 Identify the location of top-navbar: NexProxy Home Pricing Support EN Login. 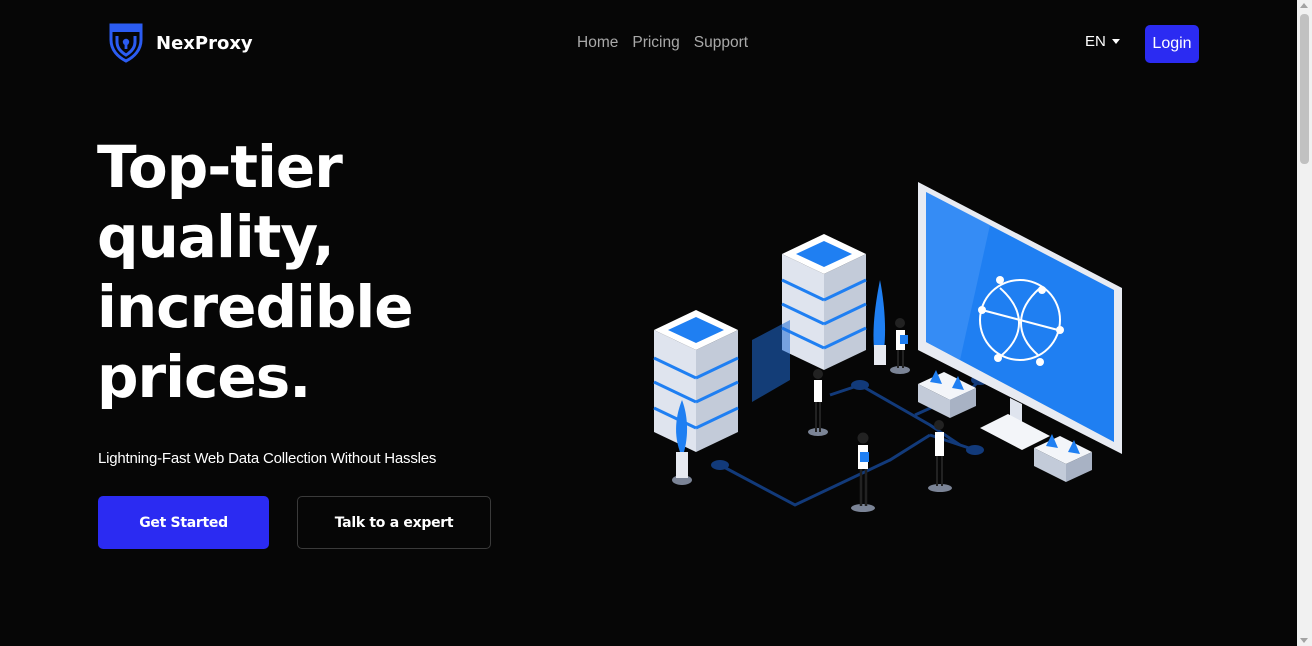
(648, 44).